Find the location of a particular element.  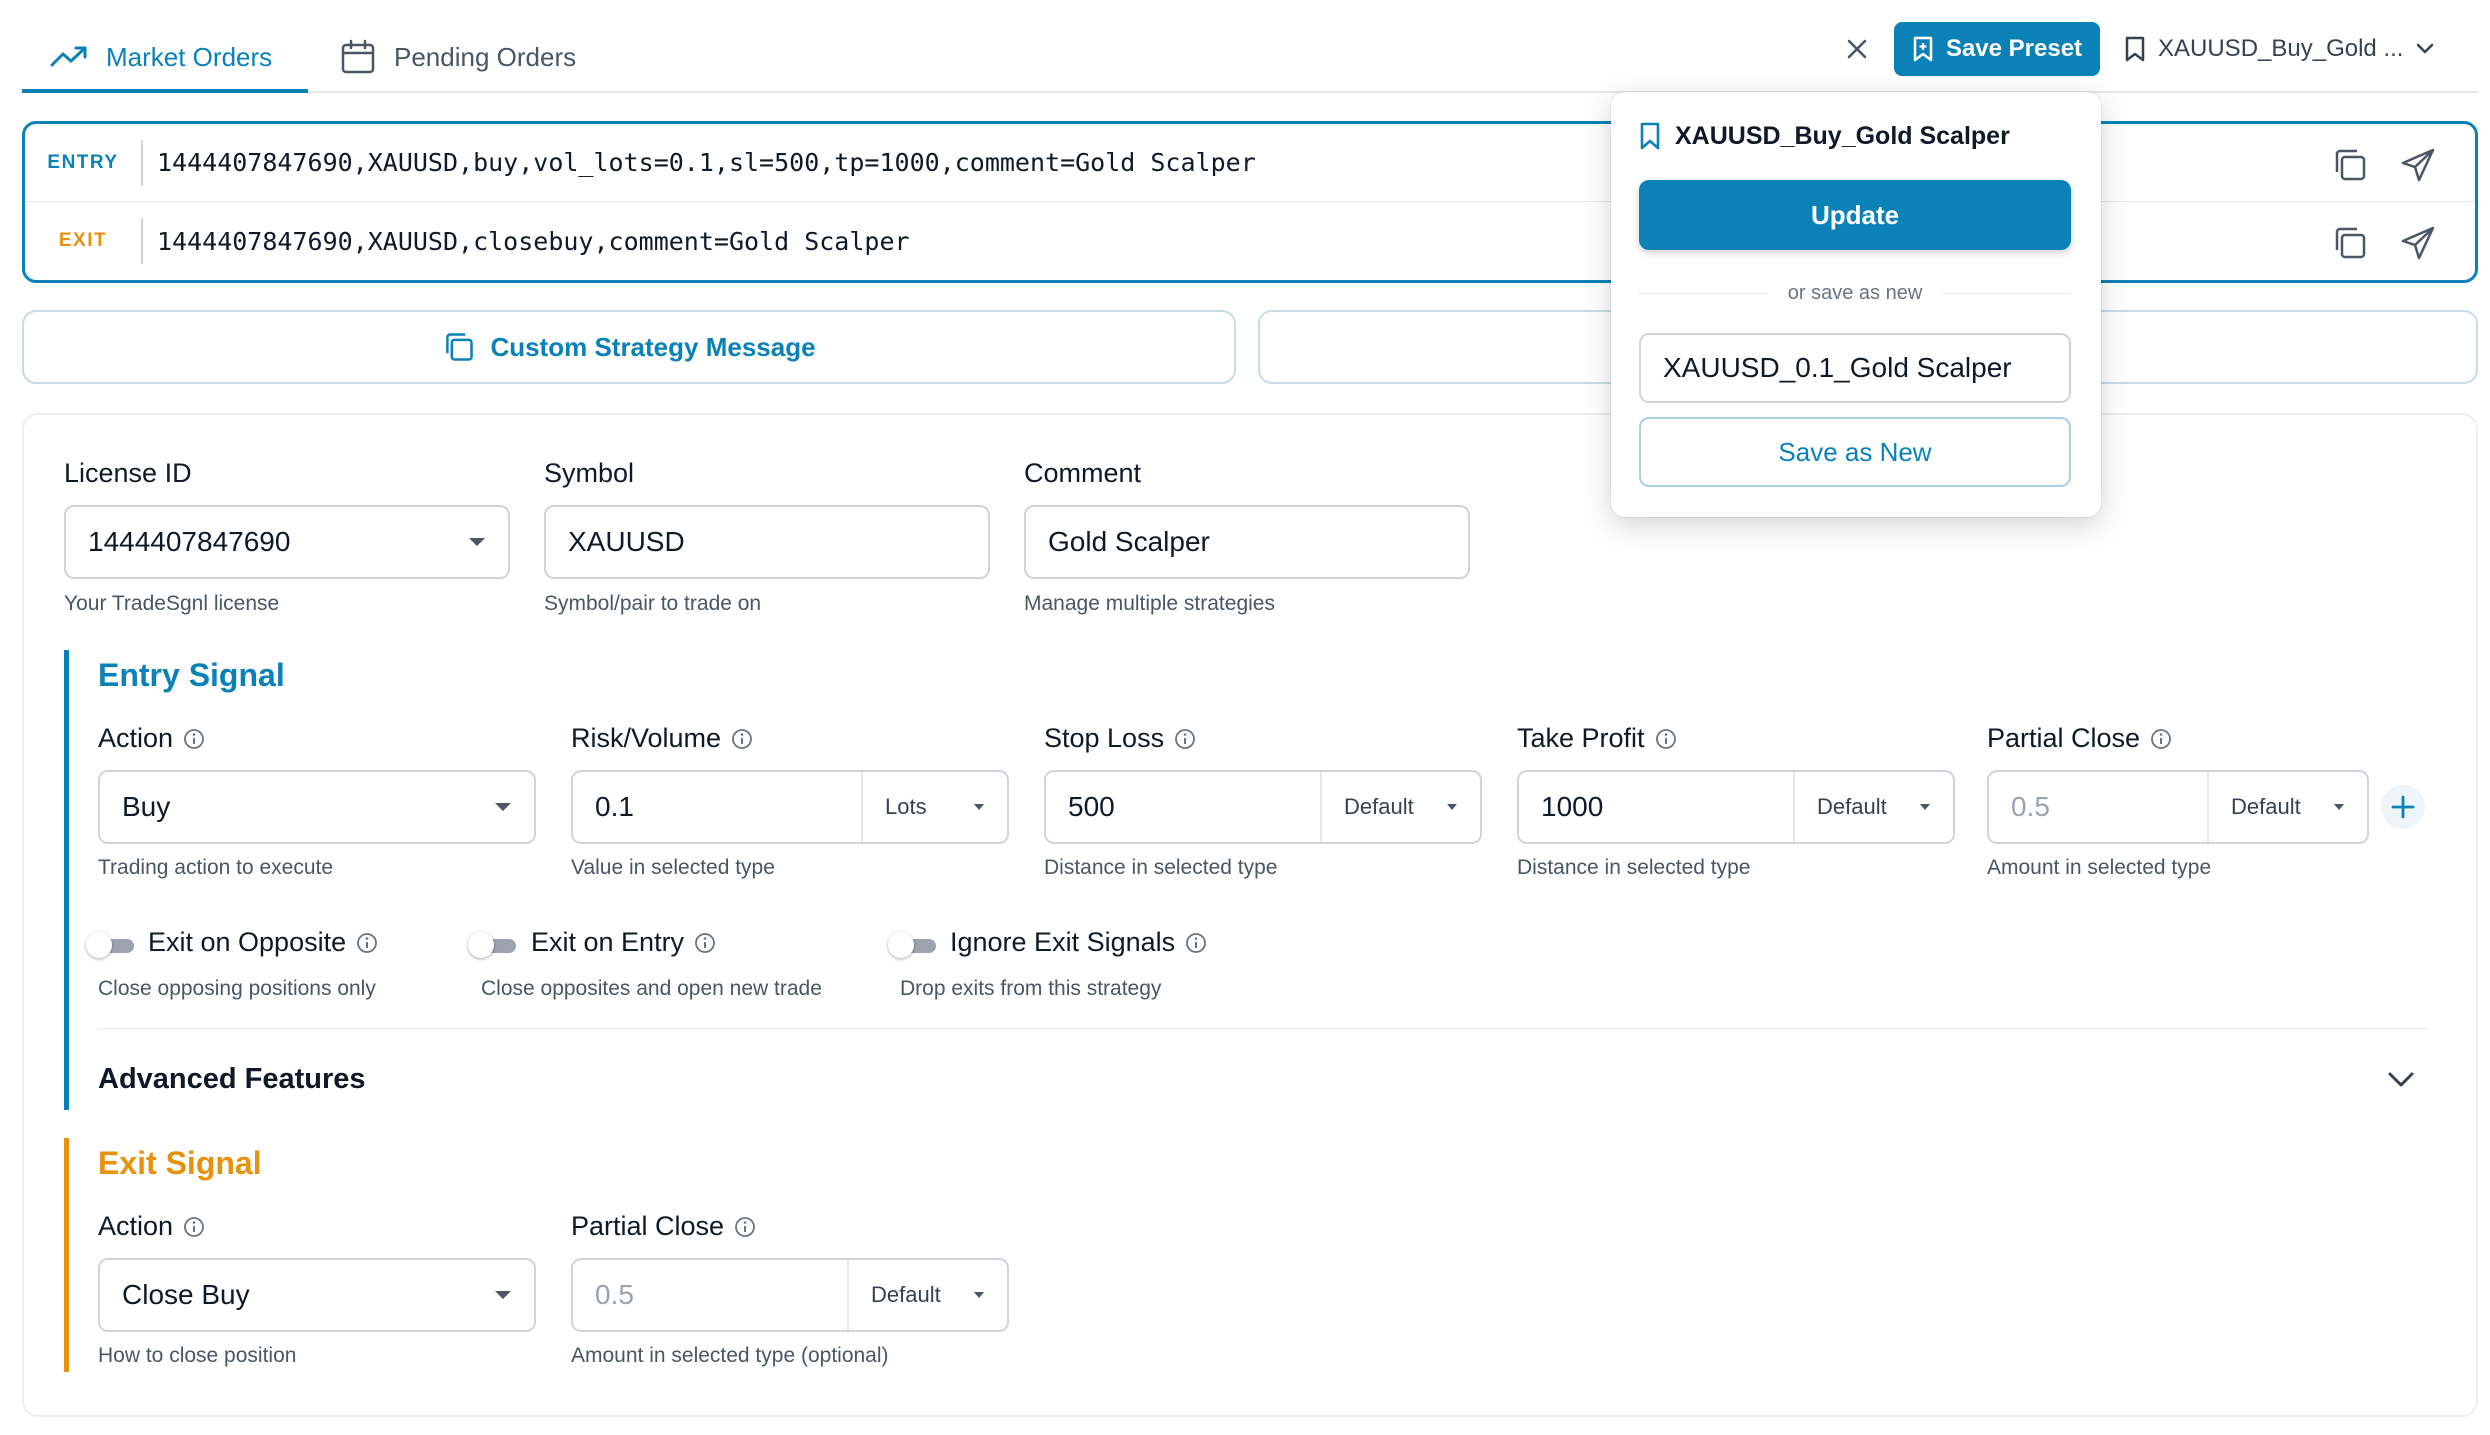

exit-action-value: Close Buy is located at coordinates (186, 1294).